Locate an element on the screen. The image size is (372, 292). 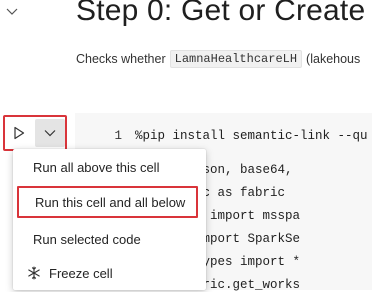
description-prefix: Checks whether is located at coordinates (121, 59).